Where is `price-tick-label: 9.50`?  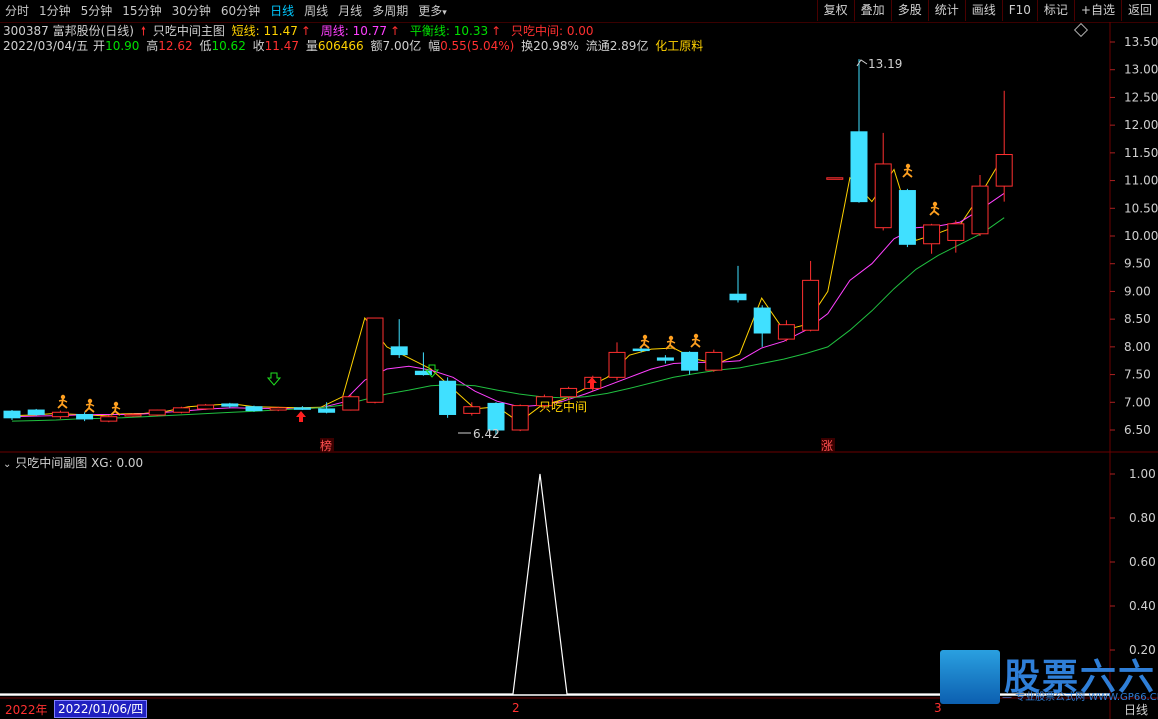 price-tick-label: 9.50 is located at coordinates (1137, 264).